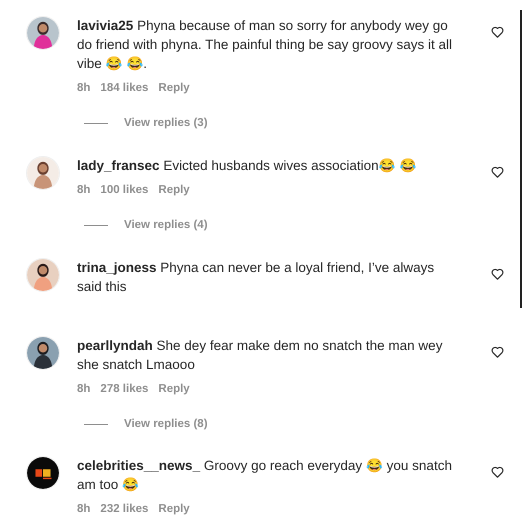 The height and width of the screenshot is (525, 528). I want to click on comment-text: lady_fransec Evicted husbands wives association😂 😂, so click(247, 166).